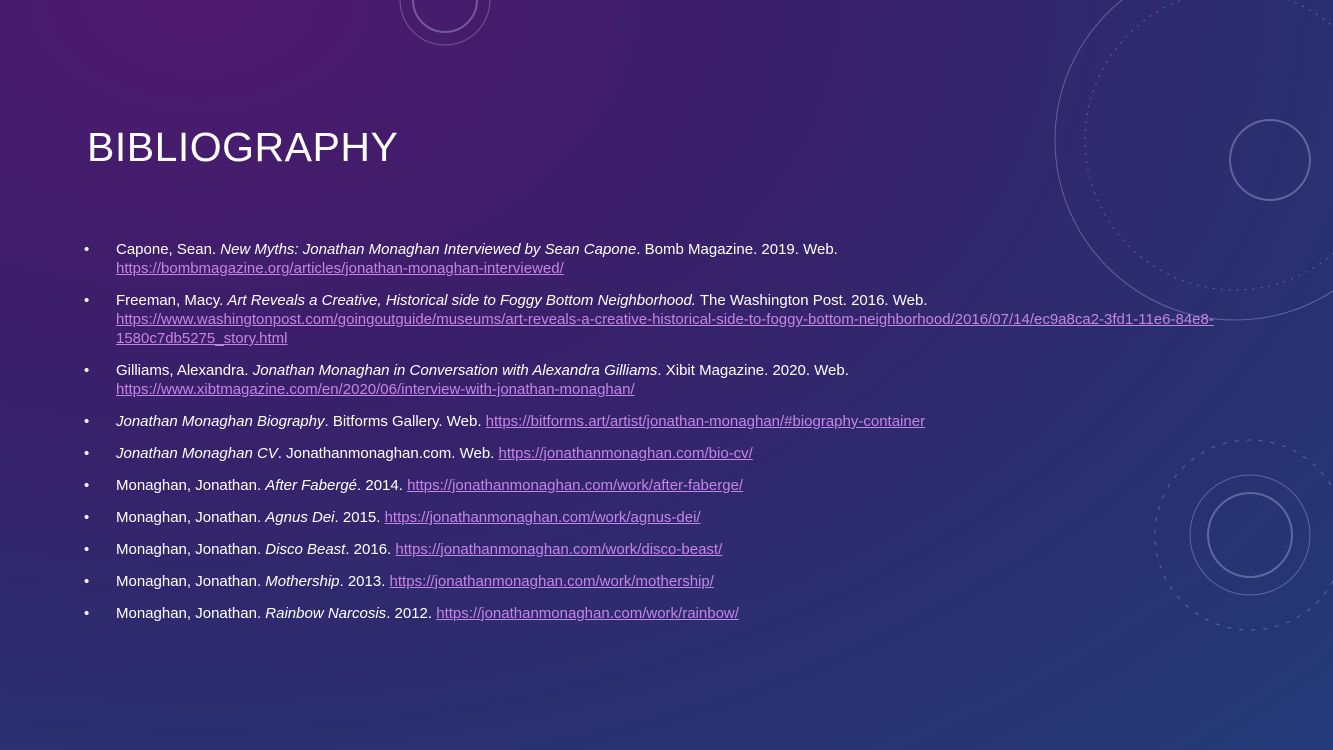 The height and width of the screenshot is (750, 1333). Describe the element at coordinates (388, 453) in the screenshot. I see `entry-details: . Jonathanmonaghan.com. Web.` at that location.